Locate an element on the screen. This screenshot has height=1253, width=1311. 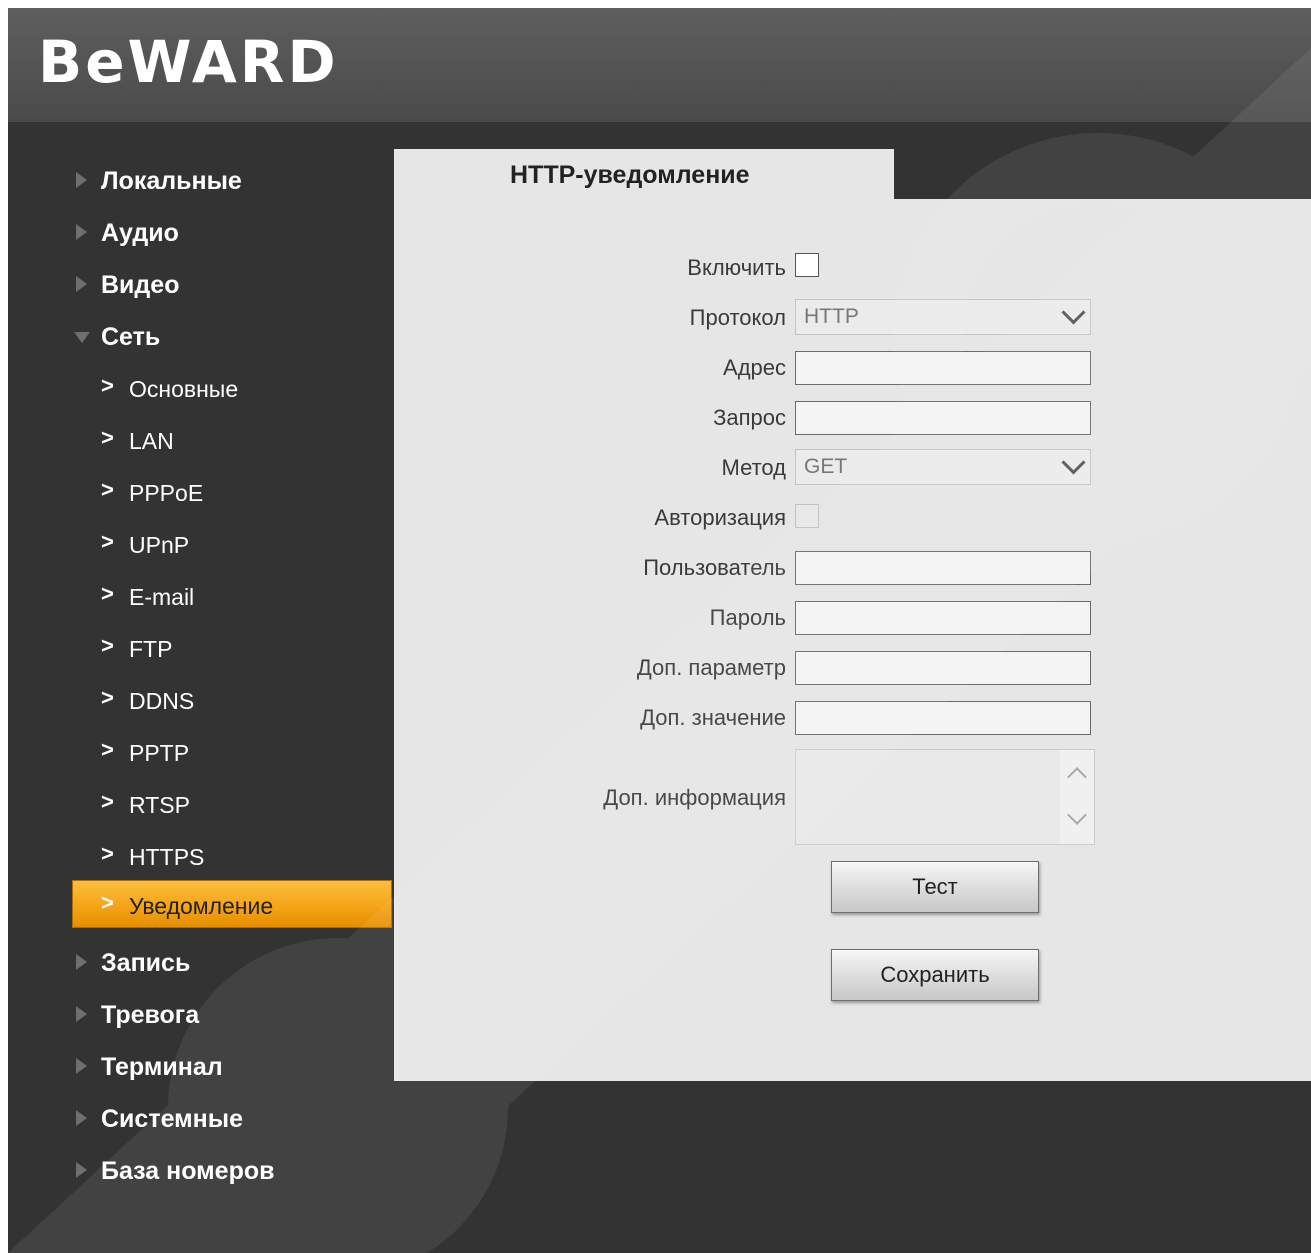
sidebar-item-lan: > LAN is located at coordinates (203, 440).